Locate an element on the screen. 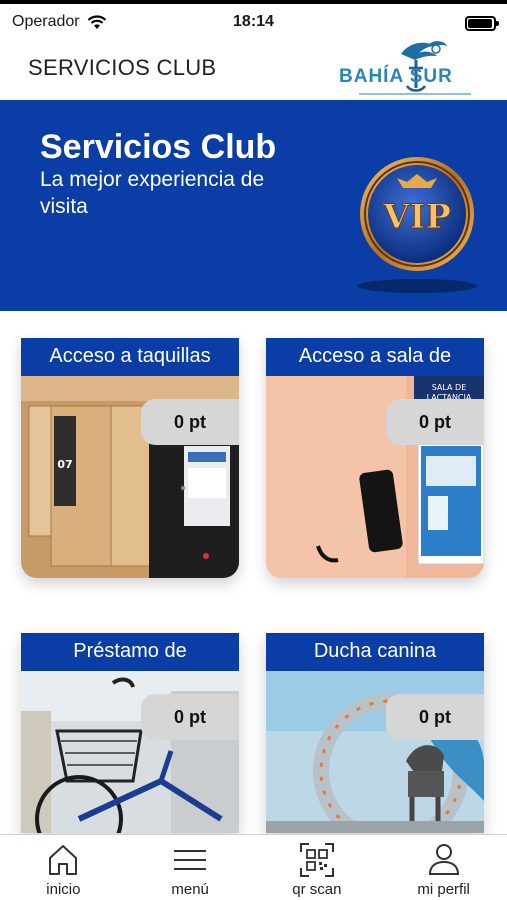 This screenshot has height=900, width=507. status-time: 18:14 is located at coordinates (253, 21).